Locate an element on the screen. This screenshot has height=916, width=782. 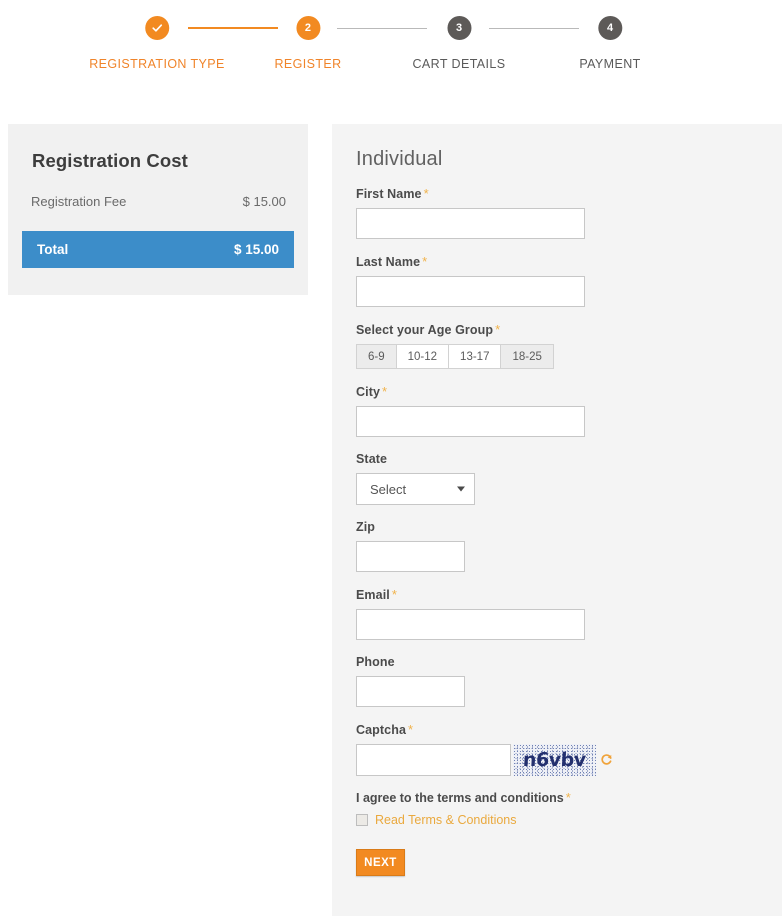
last-name-label-text: Last Name is located at coordinates (388, 262).